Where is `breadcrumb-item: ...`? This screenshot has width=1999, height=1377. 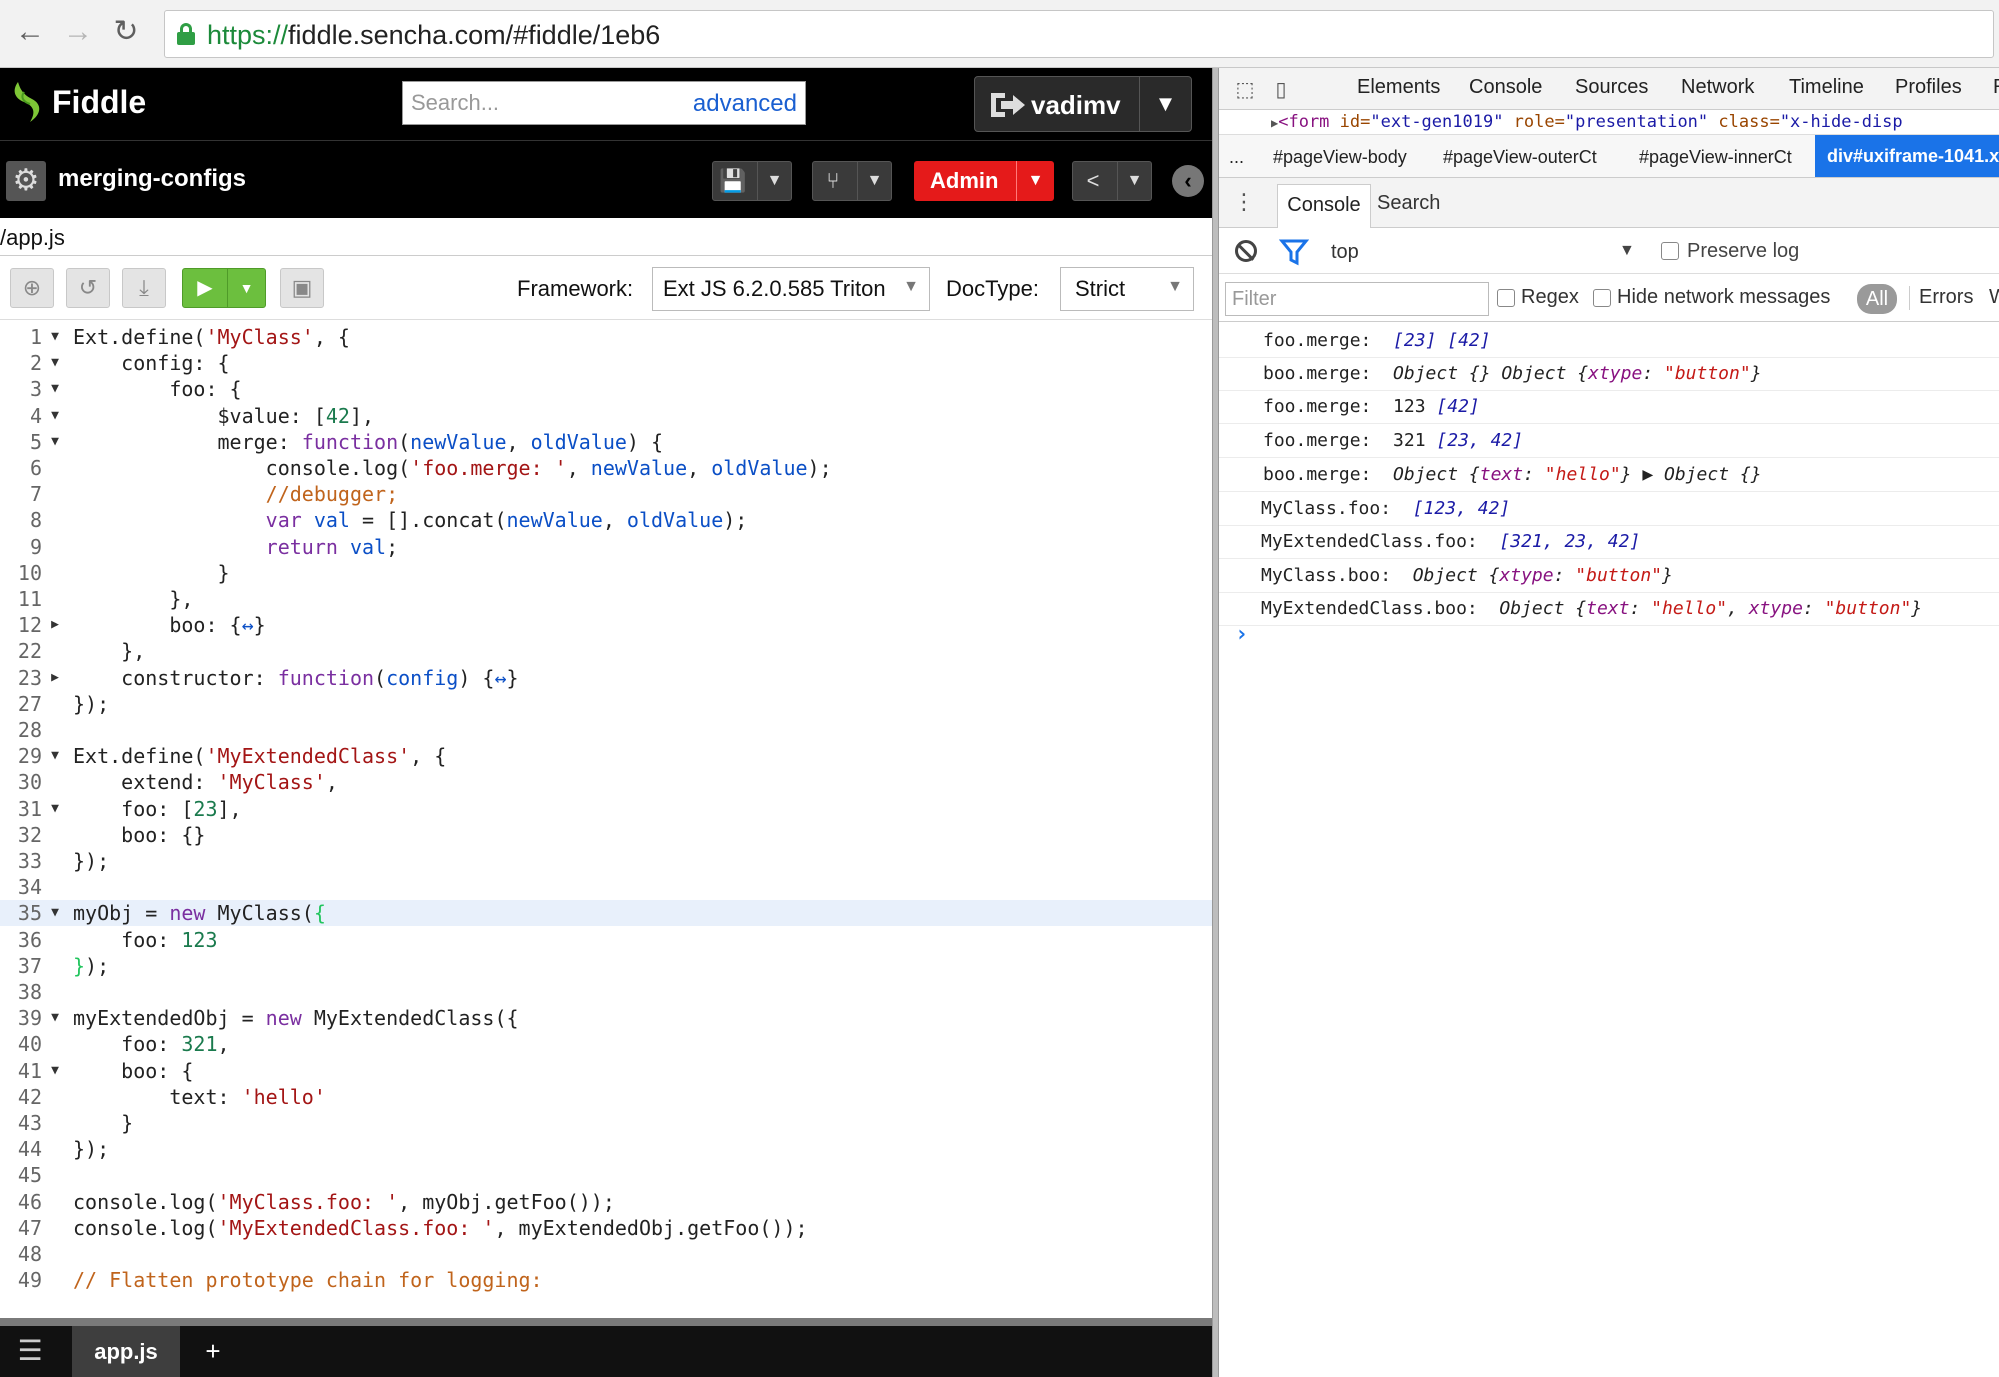 breadcrumb-item: ... is located at coordinates (1236, 157).